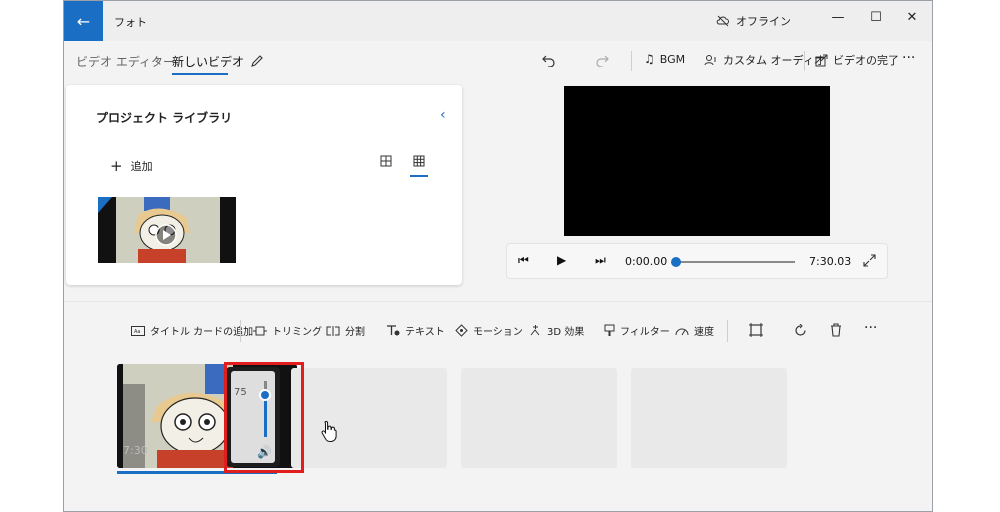  Describe the element at coordinates (566, 332) in the screenshot. I see `3d-effects-label: 3D 効果` at that location.